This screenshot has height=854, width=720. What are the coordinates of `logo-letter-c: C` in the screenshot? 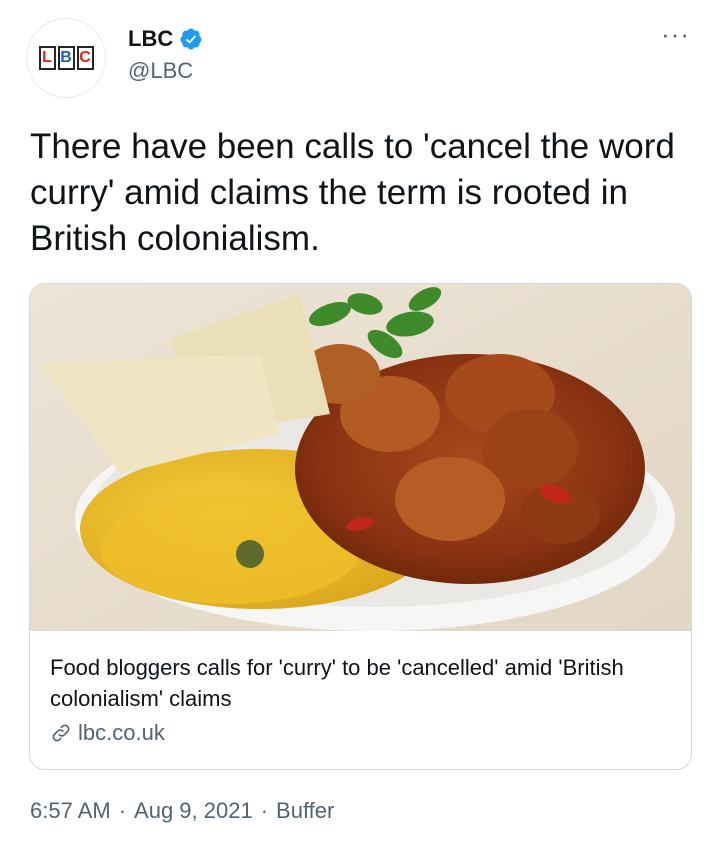 It's located at (85, 58).